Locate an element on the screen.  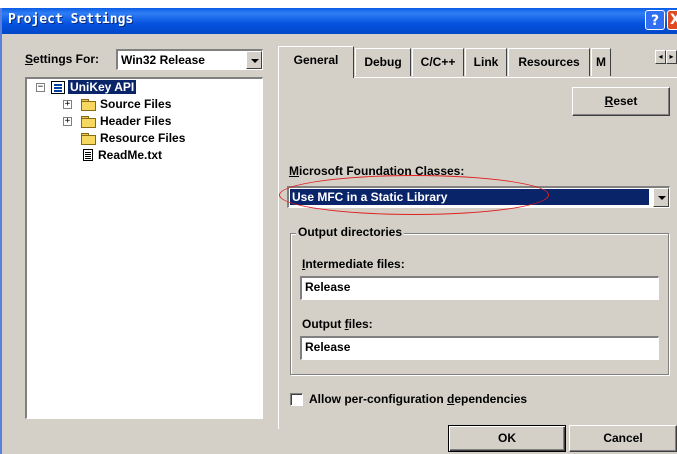
tree-item-readme: ReadMe.txt is located at coordinates (122, 155).